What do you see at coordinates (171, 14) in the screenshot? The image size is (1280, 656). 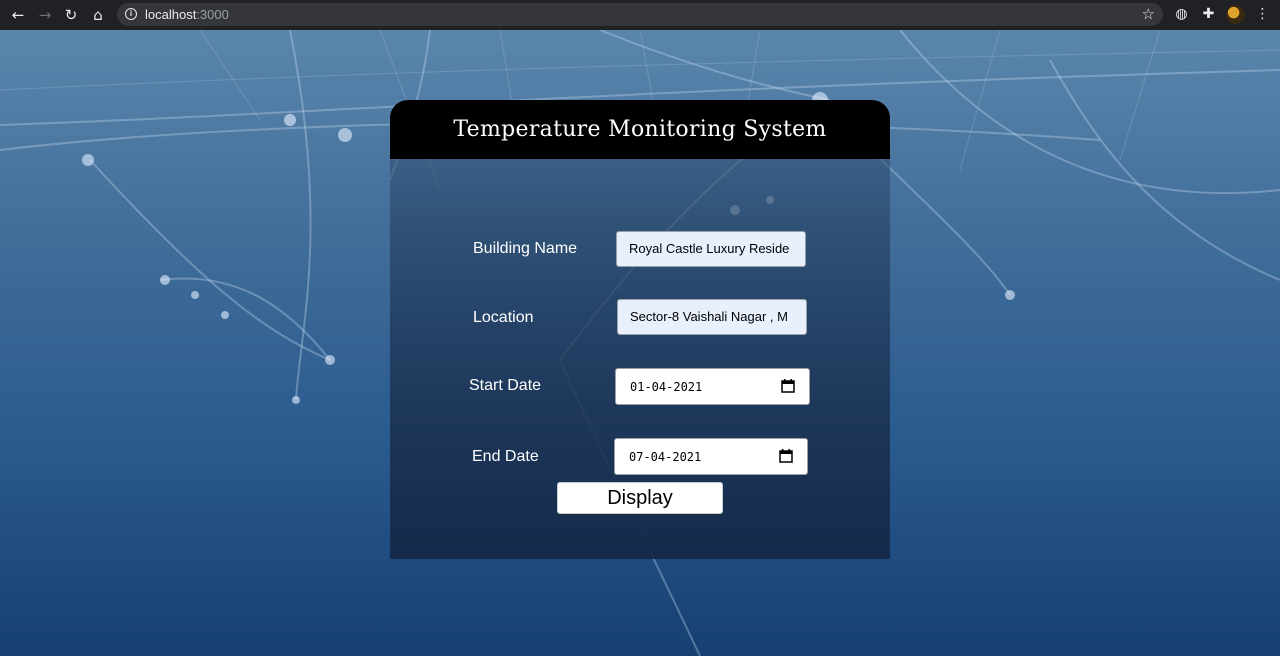 I see `url-host: localhost` at bounding box center [171, 14].